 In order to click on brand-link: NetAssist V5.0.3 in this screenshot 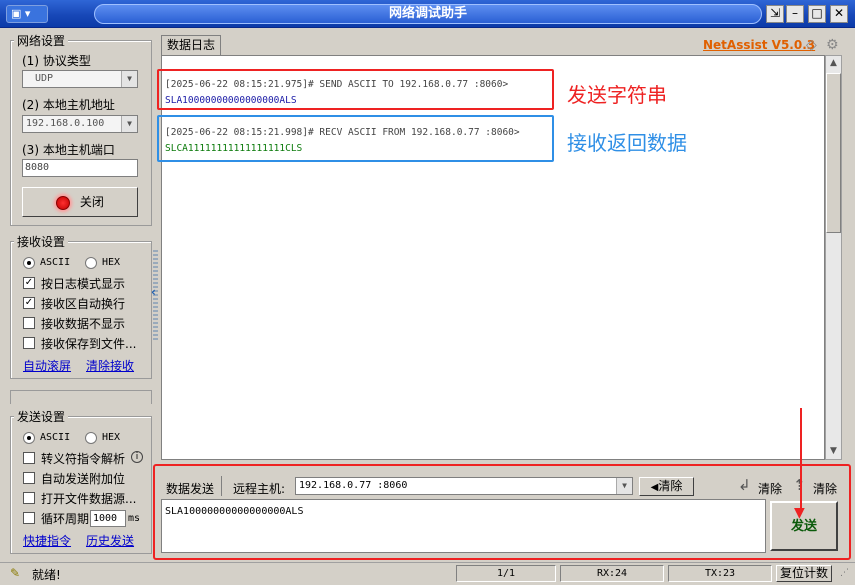, I will do `click(759, 45)`.